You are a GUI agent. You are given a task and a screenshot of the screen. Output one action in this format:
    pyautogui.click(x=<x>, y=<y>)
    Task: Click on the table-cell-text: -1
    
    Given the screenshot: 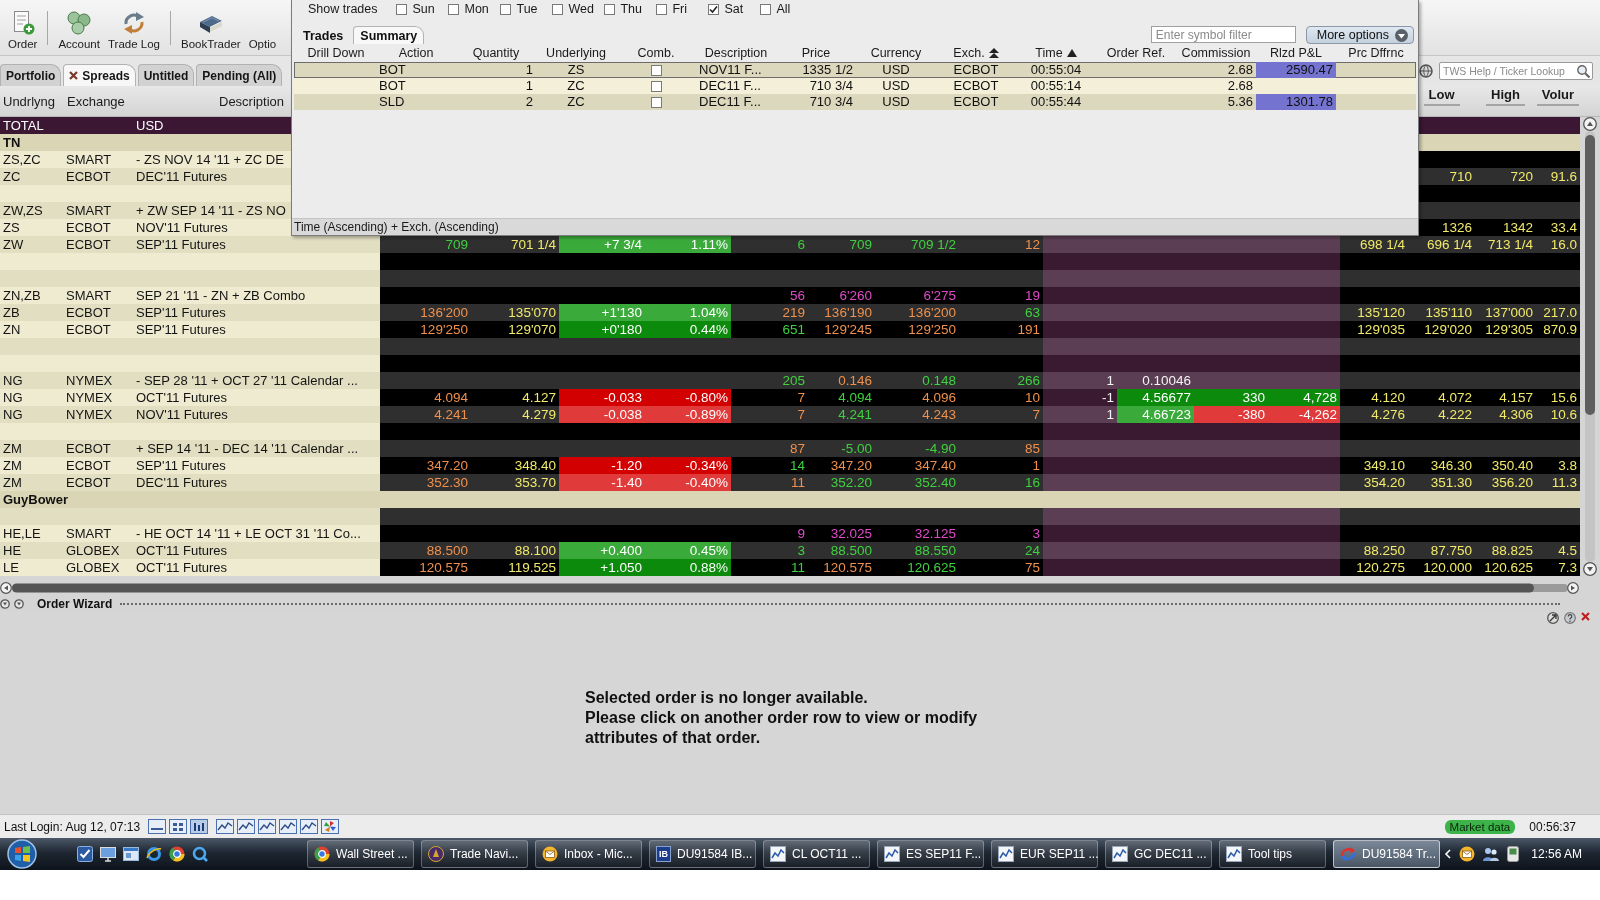 What is the action you would take?
    pyautogui.click(x=1108, y=397)
    